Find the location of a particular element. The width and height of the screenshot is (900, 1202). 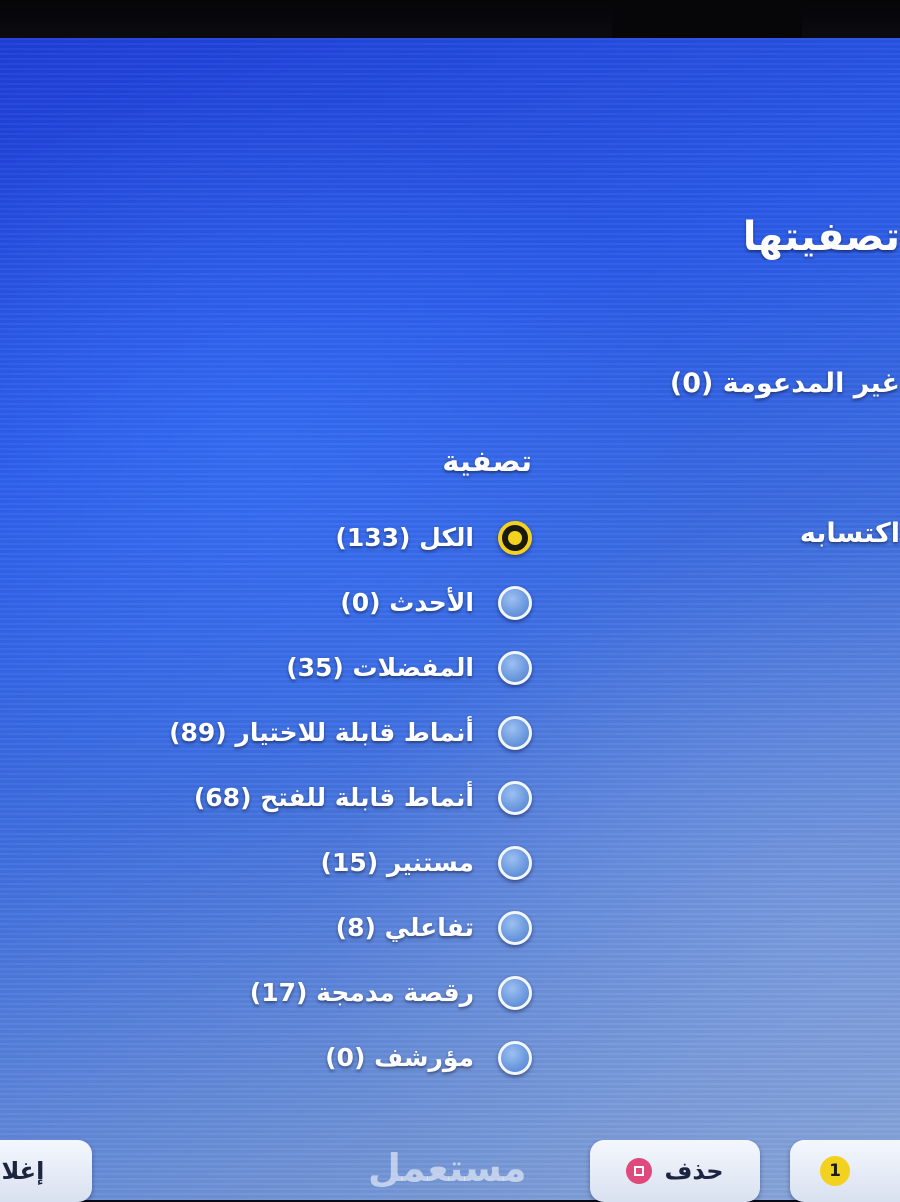

filter-option-label: أنماط قابلة للفتح (68) is located at coordinates (333, 797).